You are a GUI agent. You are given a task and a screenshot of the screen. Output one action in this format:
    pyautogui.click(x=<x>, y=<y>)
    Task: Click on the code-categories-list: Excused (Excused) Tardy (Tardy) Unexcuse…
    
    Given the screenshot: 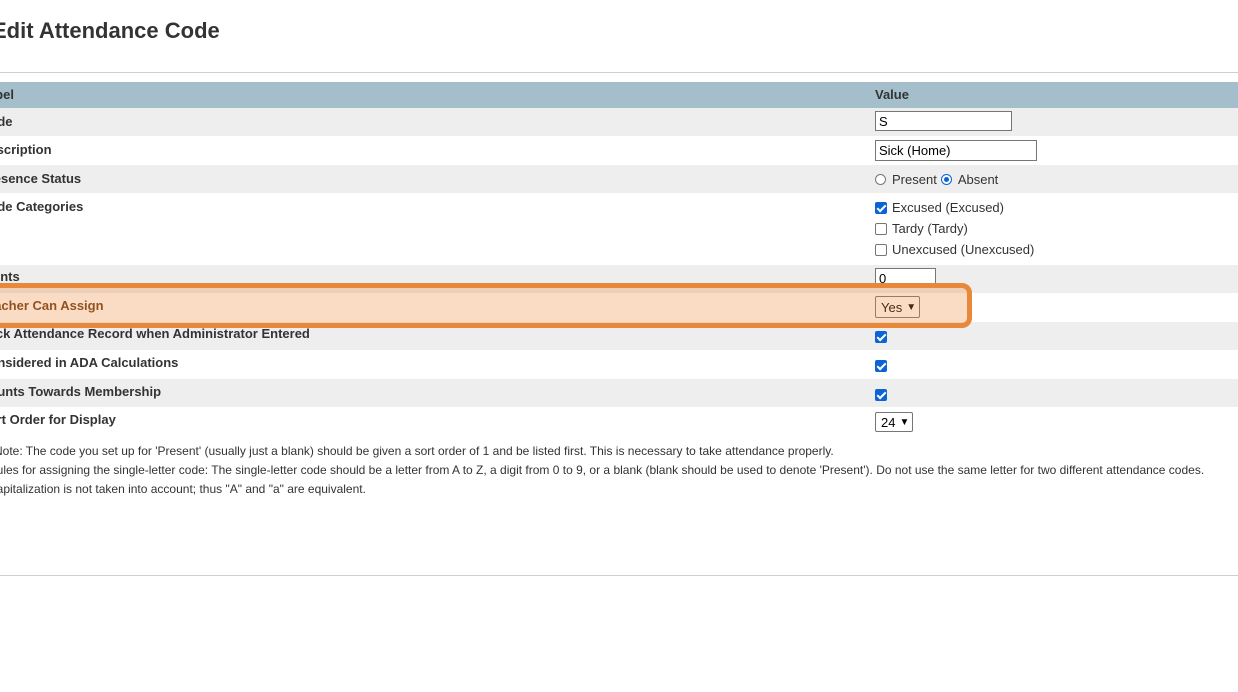 What is the action you would take?
    pyautogui.click(x=954, y=228)
    